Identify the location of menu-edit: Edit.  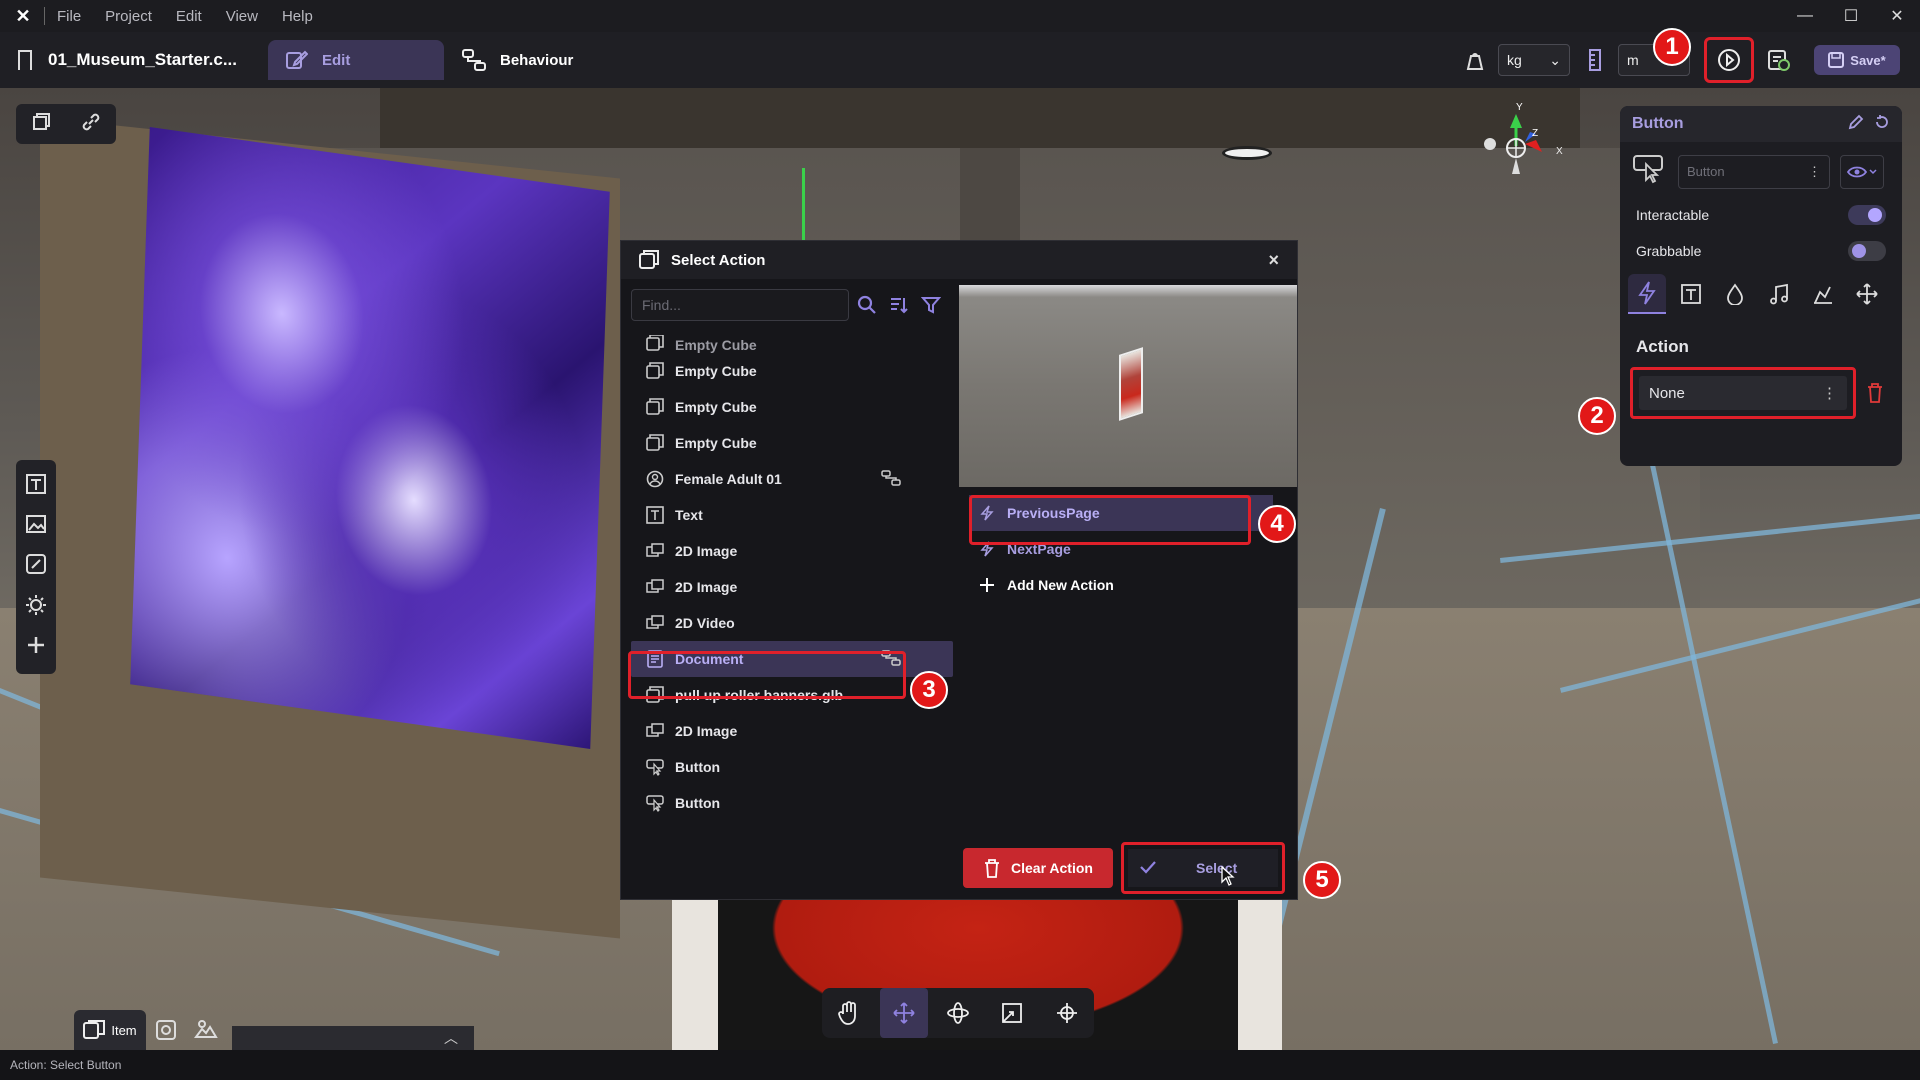
(189, 16).